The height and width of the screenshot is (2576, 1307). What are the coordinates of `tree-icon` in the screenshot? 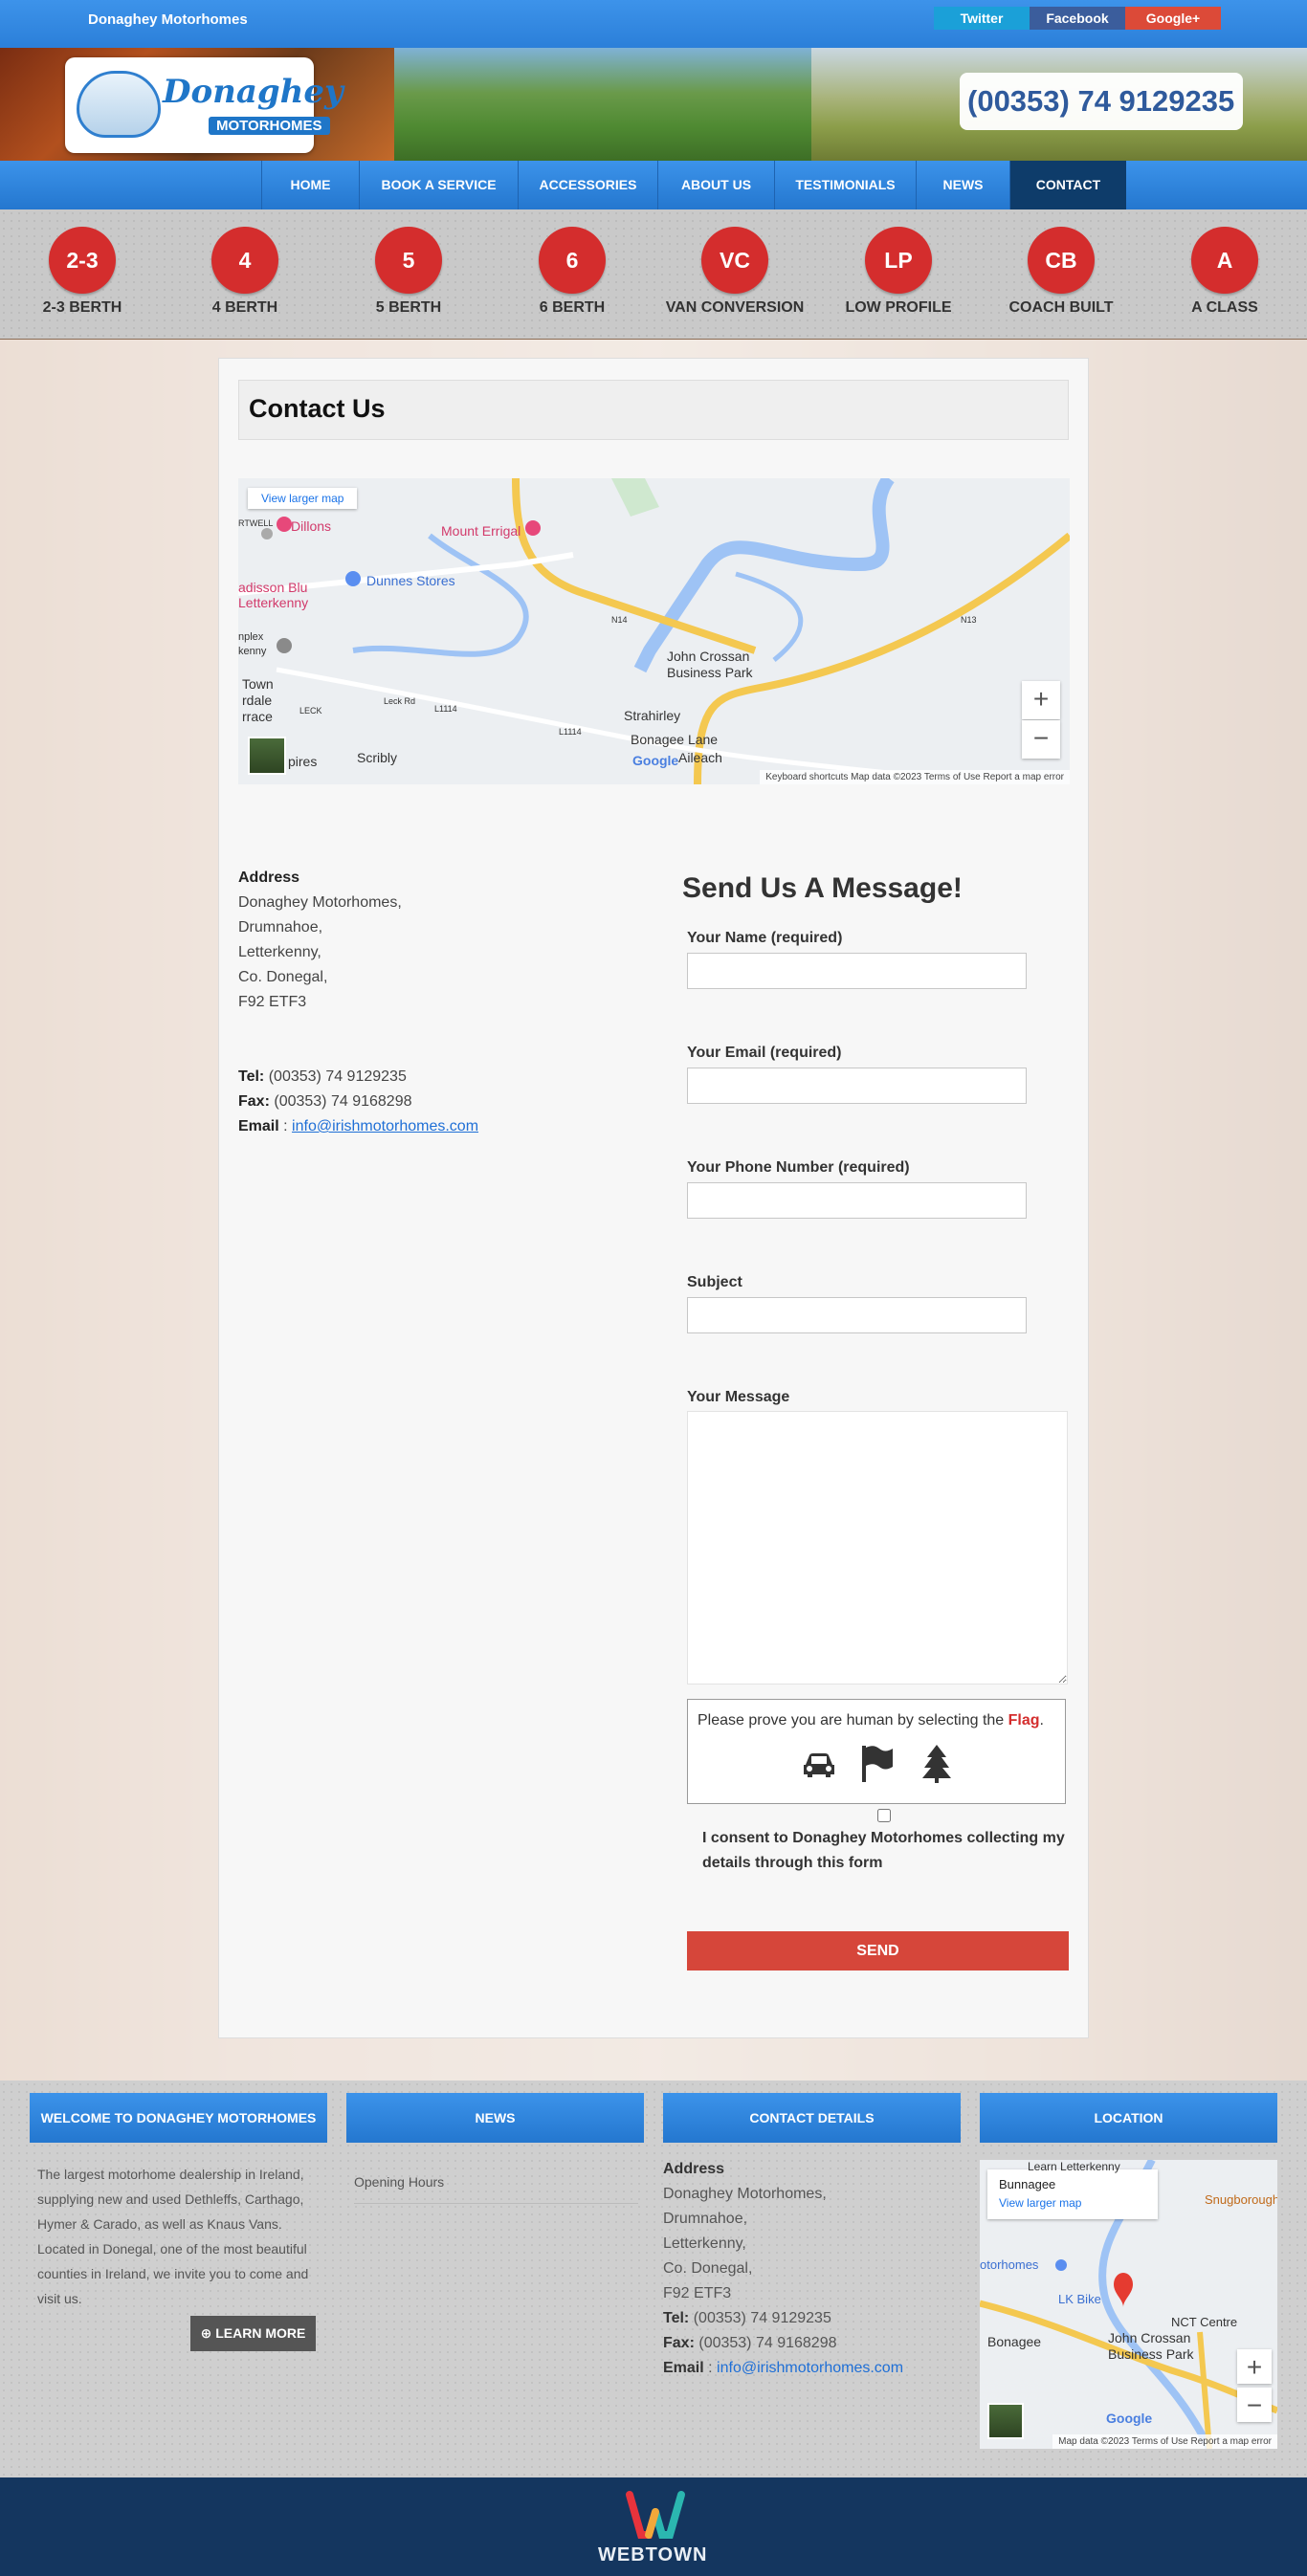 It's located at (937, 1763).